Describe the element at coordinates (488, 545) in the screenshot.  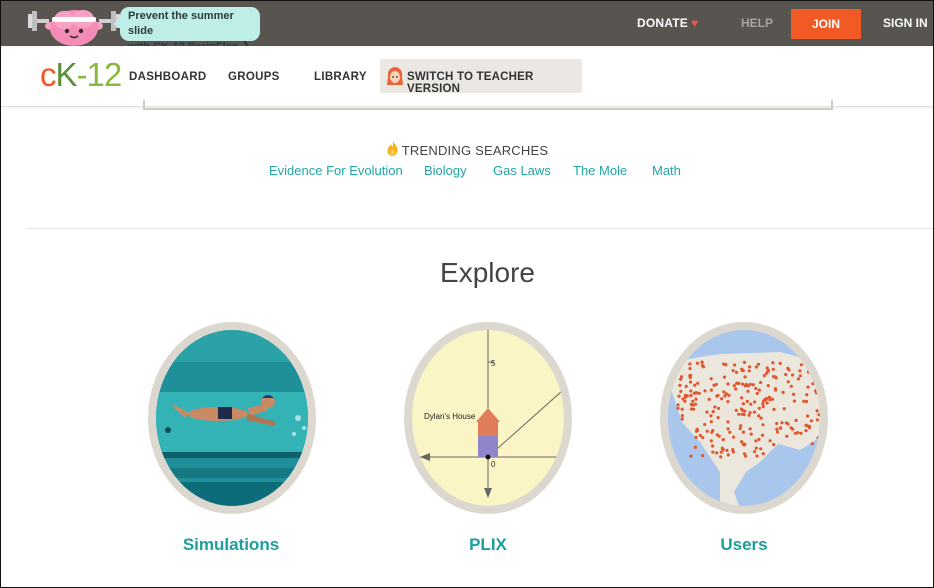
I see `plix-label: PLIX` at that location.